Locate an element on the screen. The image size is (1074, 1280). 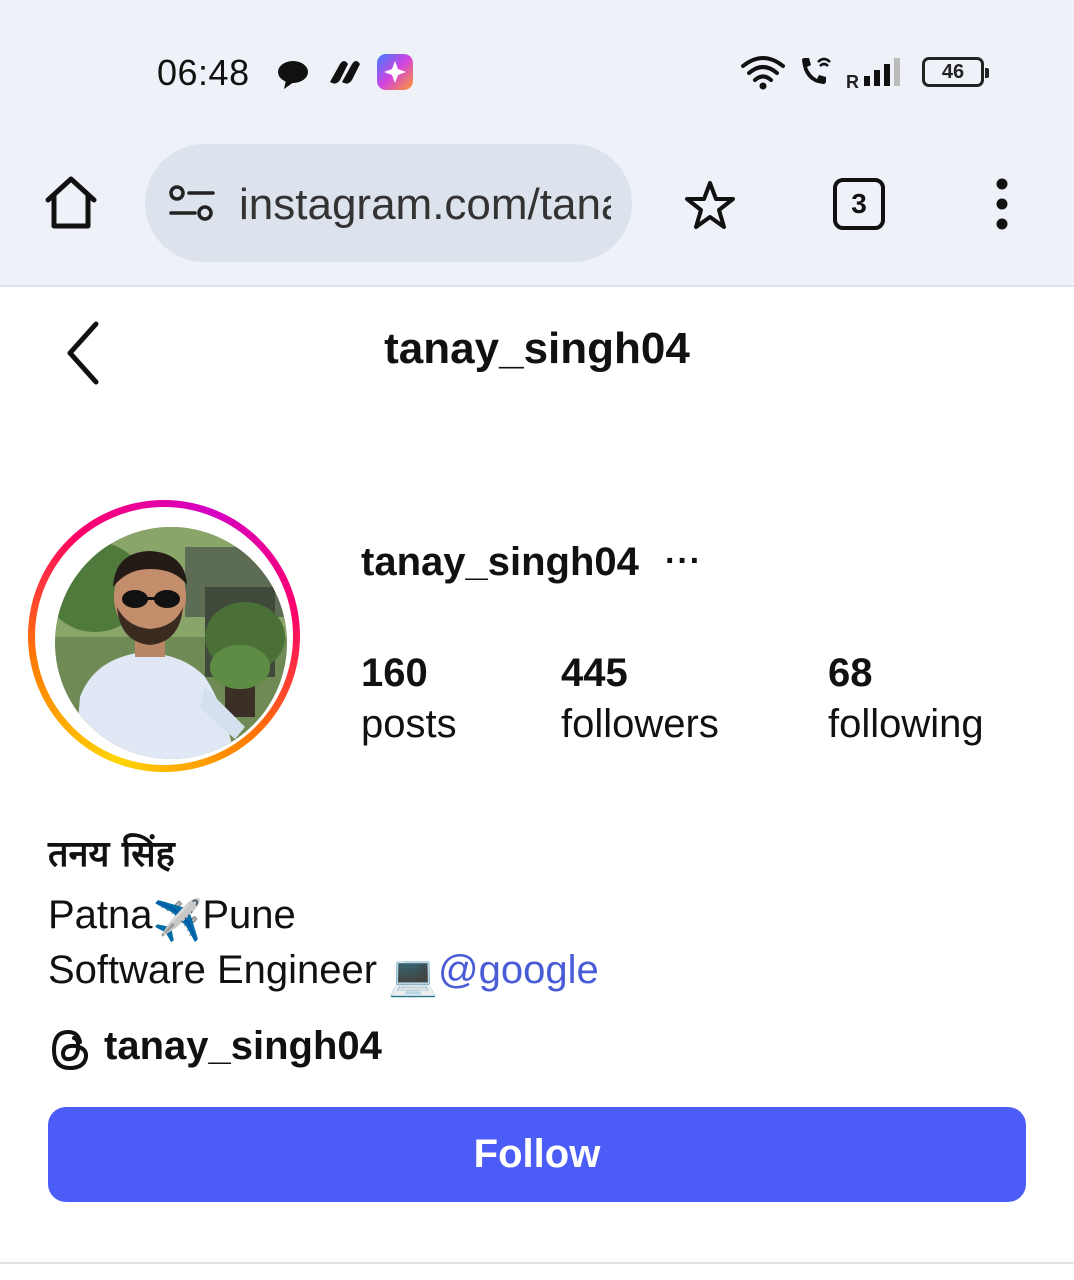
avatar is located at coordinates (171, 643).